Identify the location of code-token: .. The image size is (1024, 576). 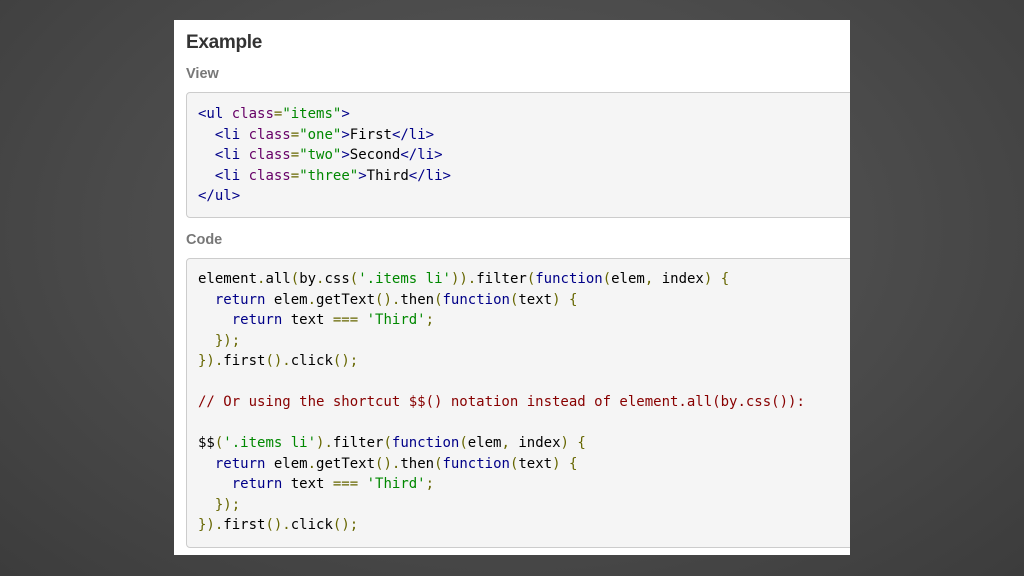
(312, 463).